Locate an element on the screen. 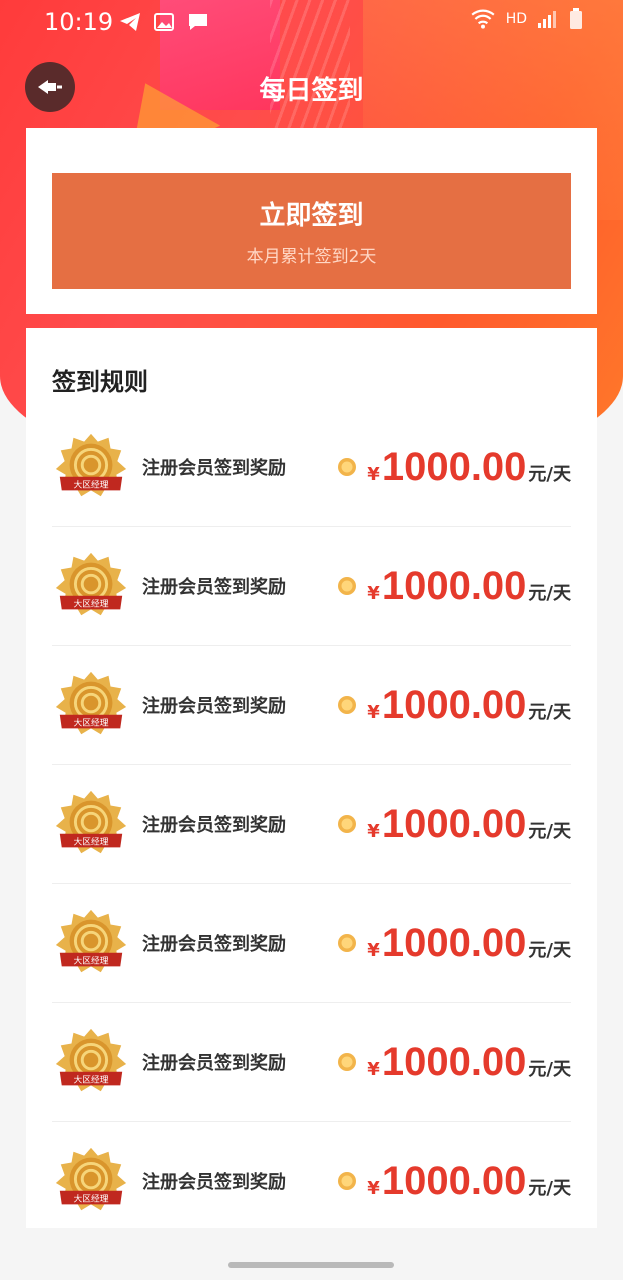 This screenshot has width=623, height=1280. status-time: 10:19 is located at coordinates (79, 22).